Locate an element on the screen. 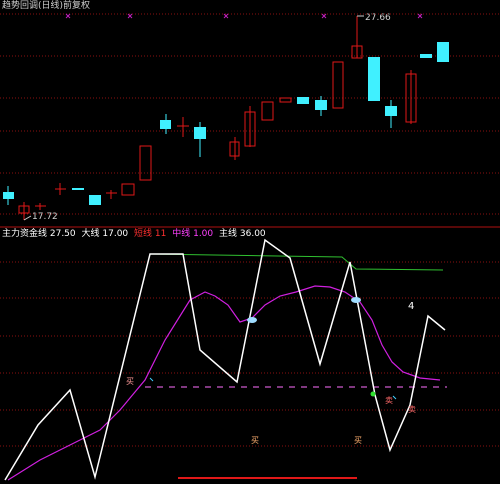  count-mark: 4 is located at coordinates (411, 306).